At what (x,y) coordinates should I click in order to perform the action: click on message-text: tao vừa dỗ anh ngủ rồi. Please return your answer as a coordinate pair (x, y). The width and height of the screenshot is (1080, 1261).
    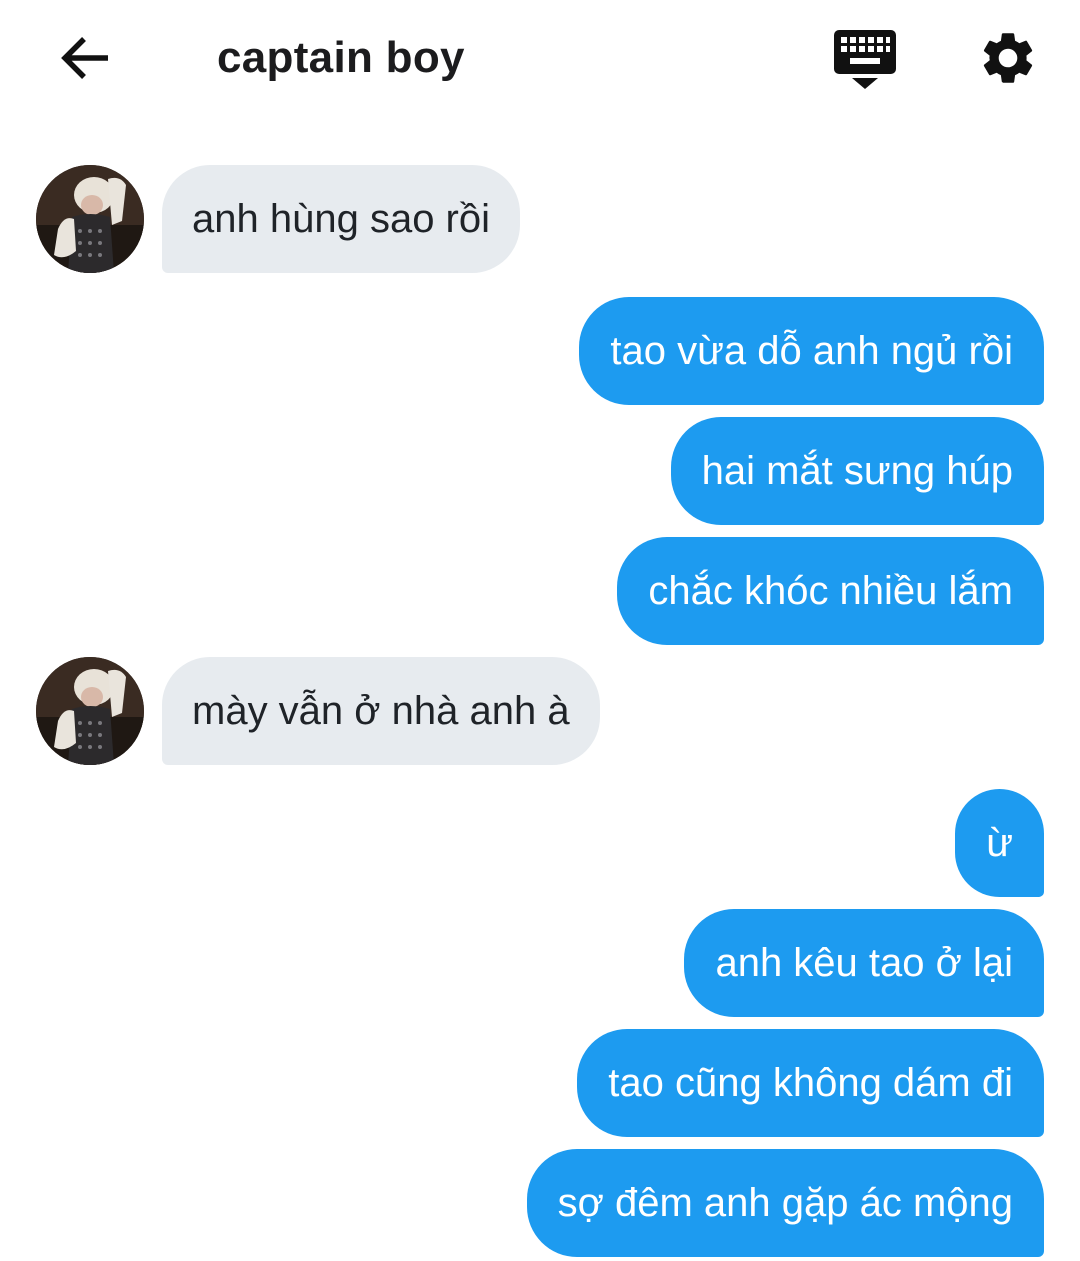
    Looking at the image, I should click on (811, 351).